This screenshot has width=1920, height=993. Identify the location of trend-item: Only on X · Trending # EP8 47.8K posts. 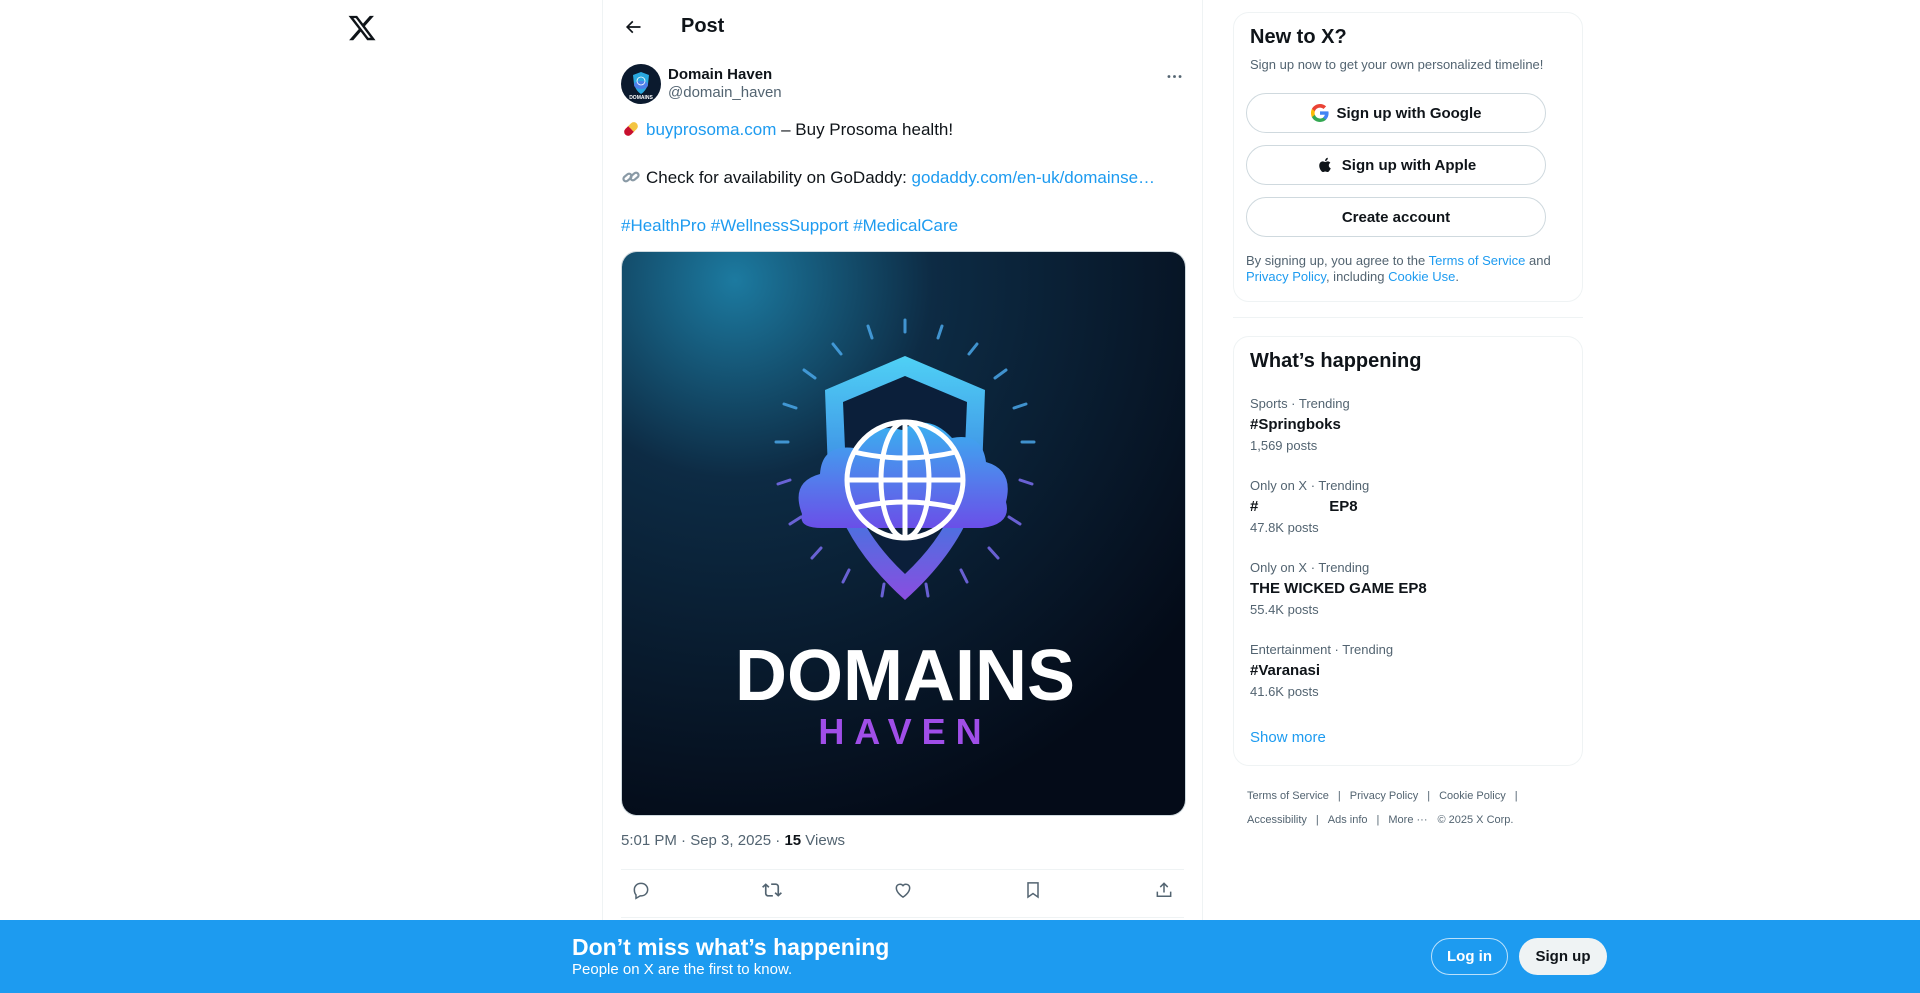
(1309, 507).